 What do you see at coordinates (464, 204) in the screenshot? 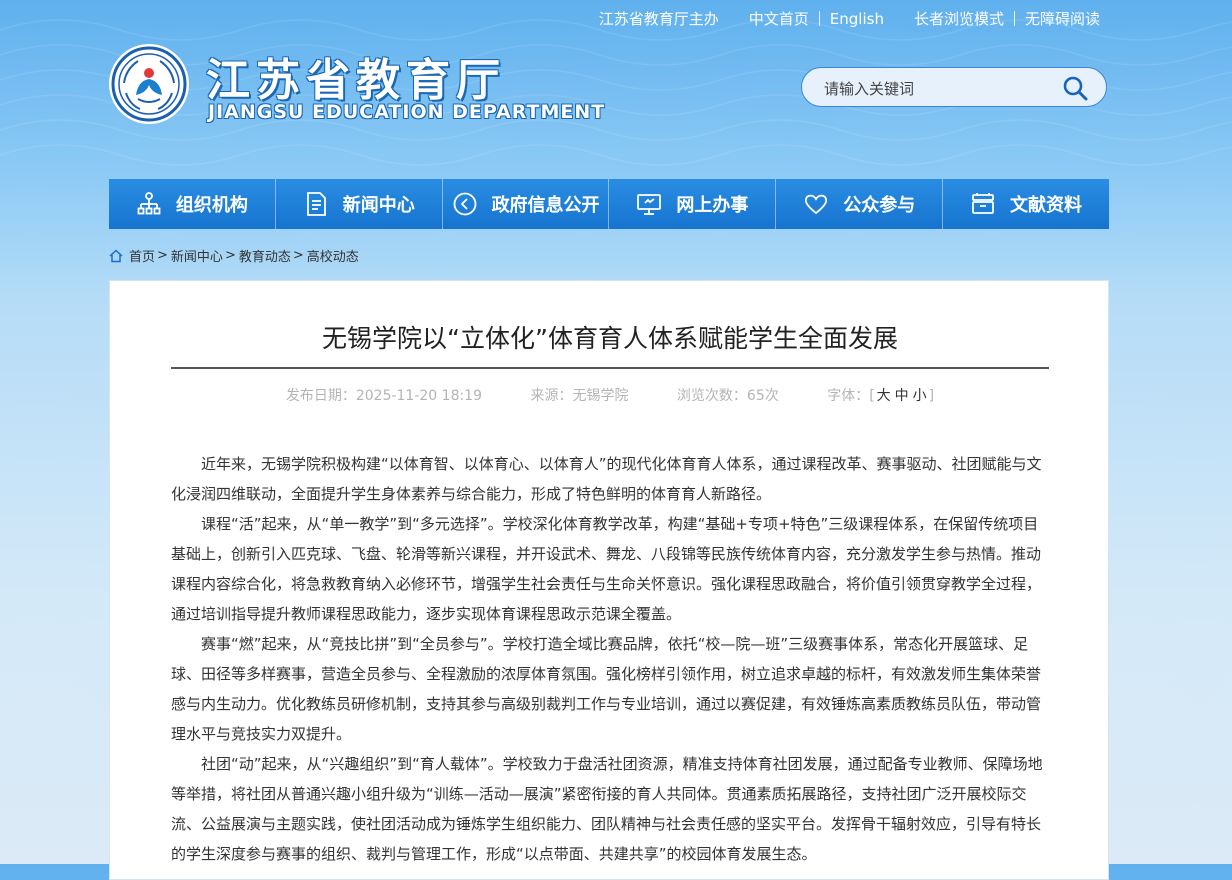
I see `play-icon` at bounding box center [464, 204].